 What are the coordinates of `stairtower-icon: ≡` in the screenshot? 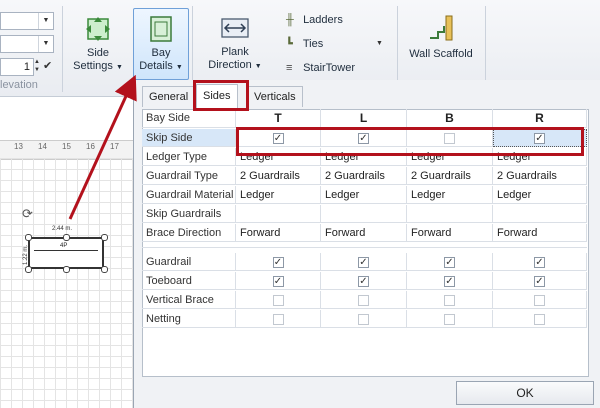 It's located at (289, 68).